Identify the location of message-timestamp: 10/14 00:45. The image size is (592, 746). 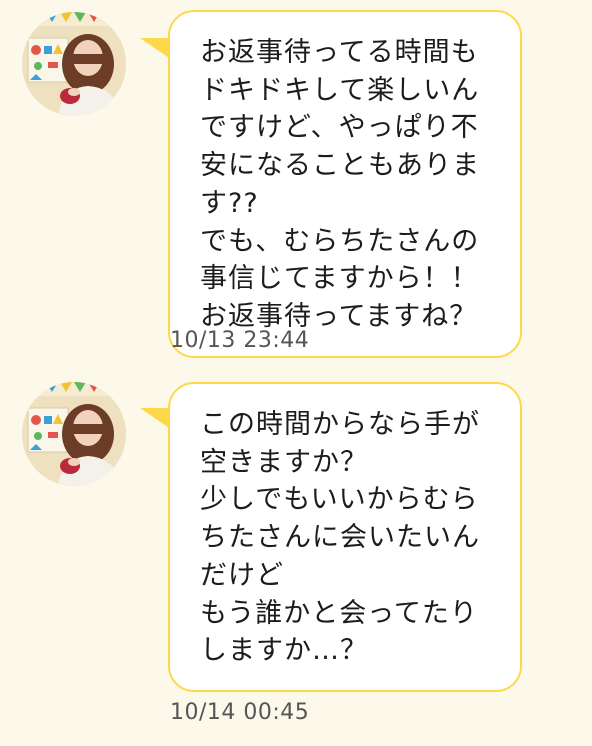
(240, 712).